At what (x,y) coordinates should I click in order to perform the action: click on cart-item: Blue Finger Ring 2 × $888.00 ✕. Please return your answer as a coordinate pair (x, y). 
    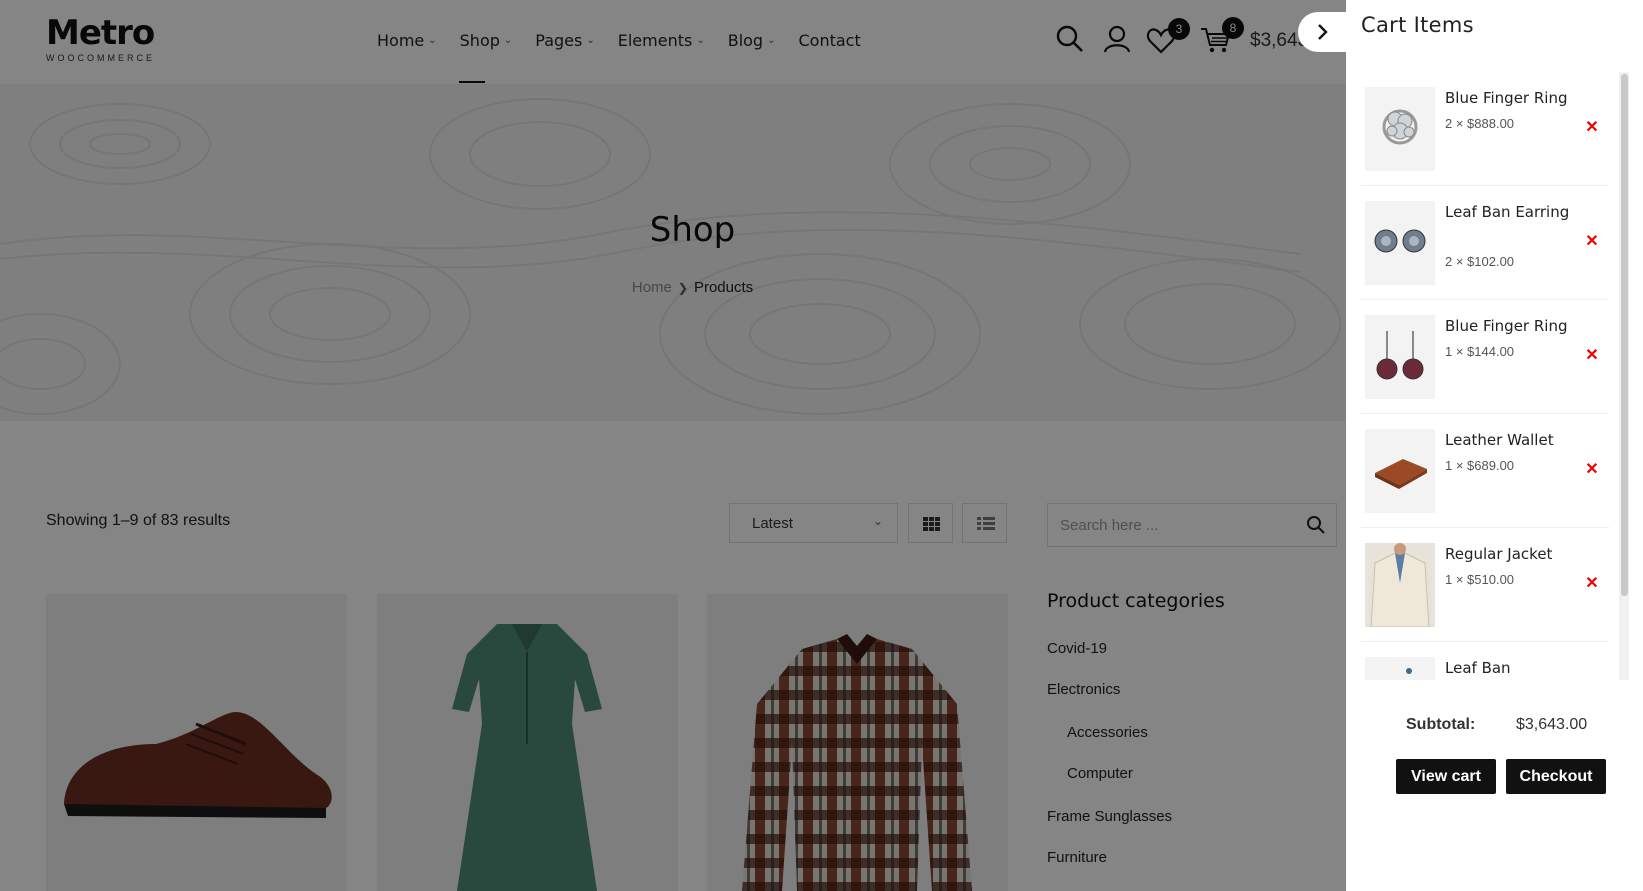
    Looking at the image, I should click on (1485, 129).